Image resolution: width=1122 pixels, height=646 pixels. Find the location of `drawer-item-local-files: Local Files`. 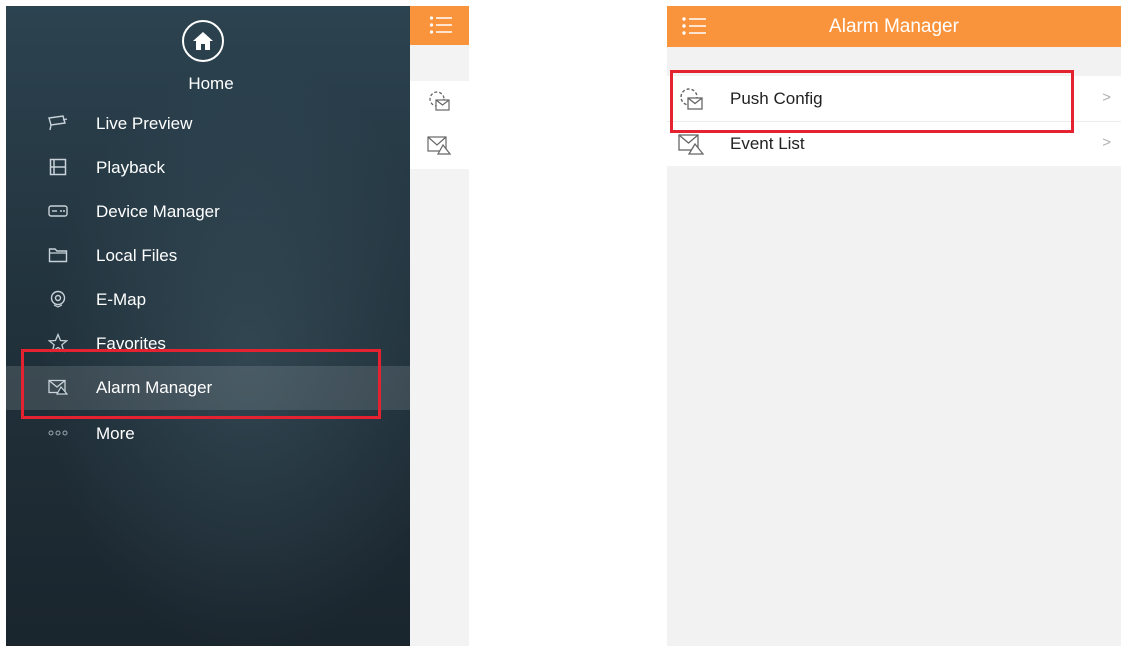

drawer-item-local-files: Local Files is located at coordinates (208, 256).